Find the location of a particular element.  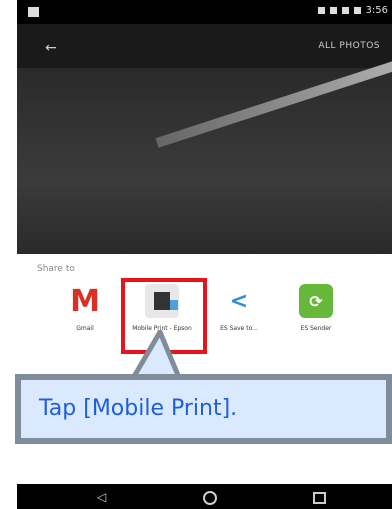

status-bar: 3:56 is located at coordinates (204, 12).